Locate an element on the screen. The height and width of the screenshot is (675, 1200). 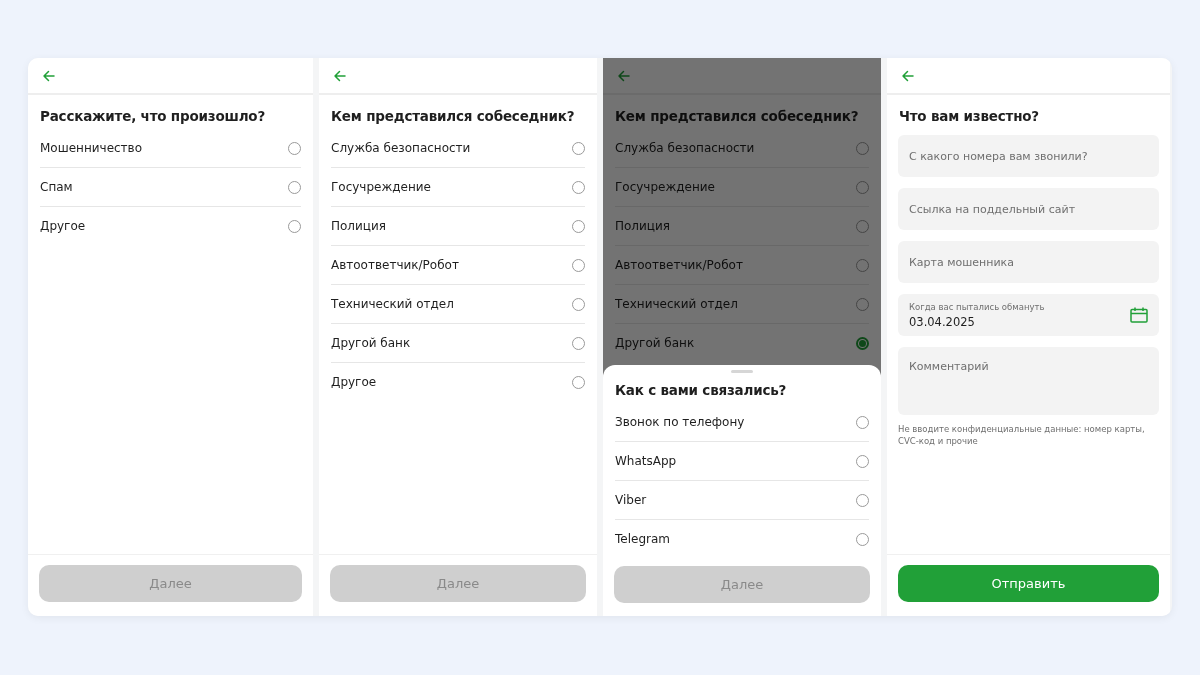
option-row: Telegram is located at coordinates (742, 539).